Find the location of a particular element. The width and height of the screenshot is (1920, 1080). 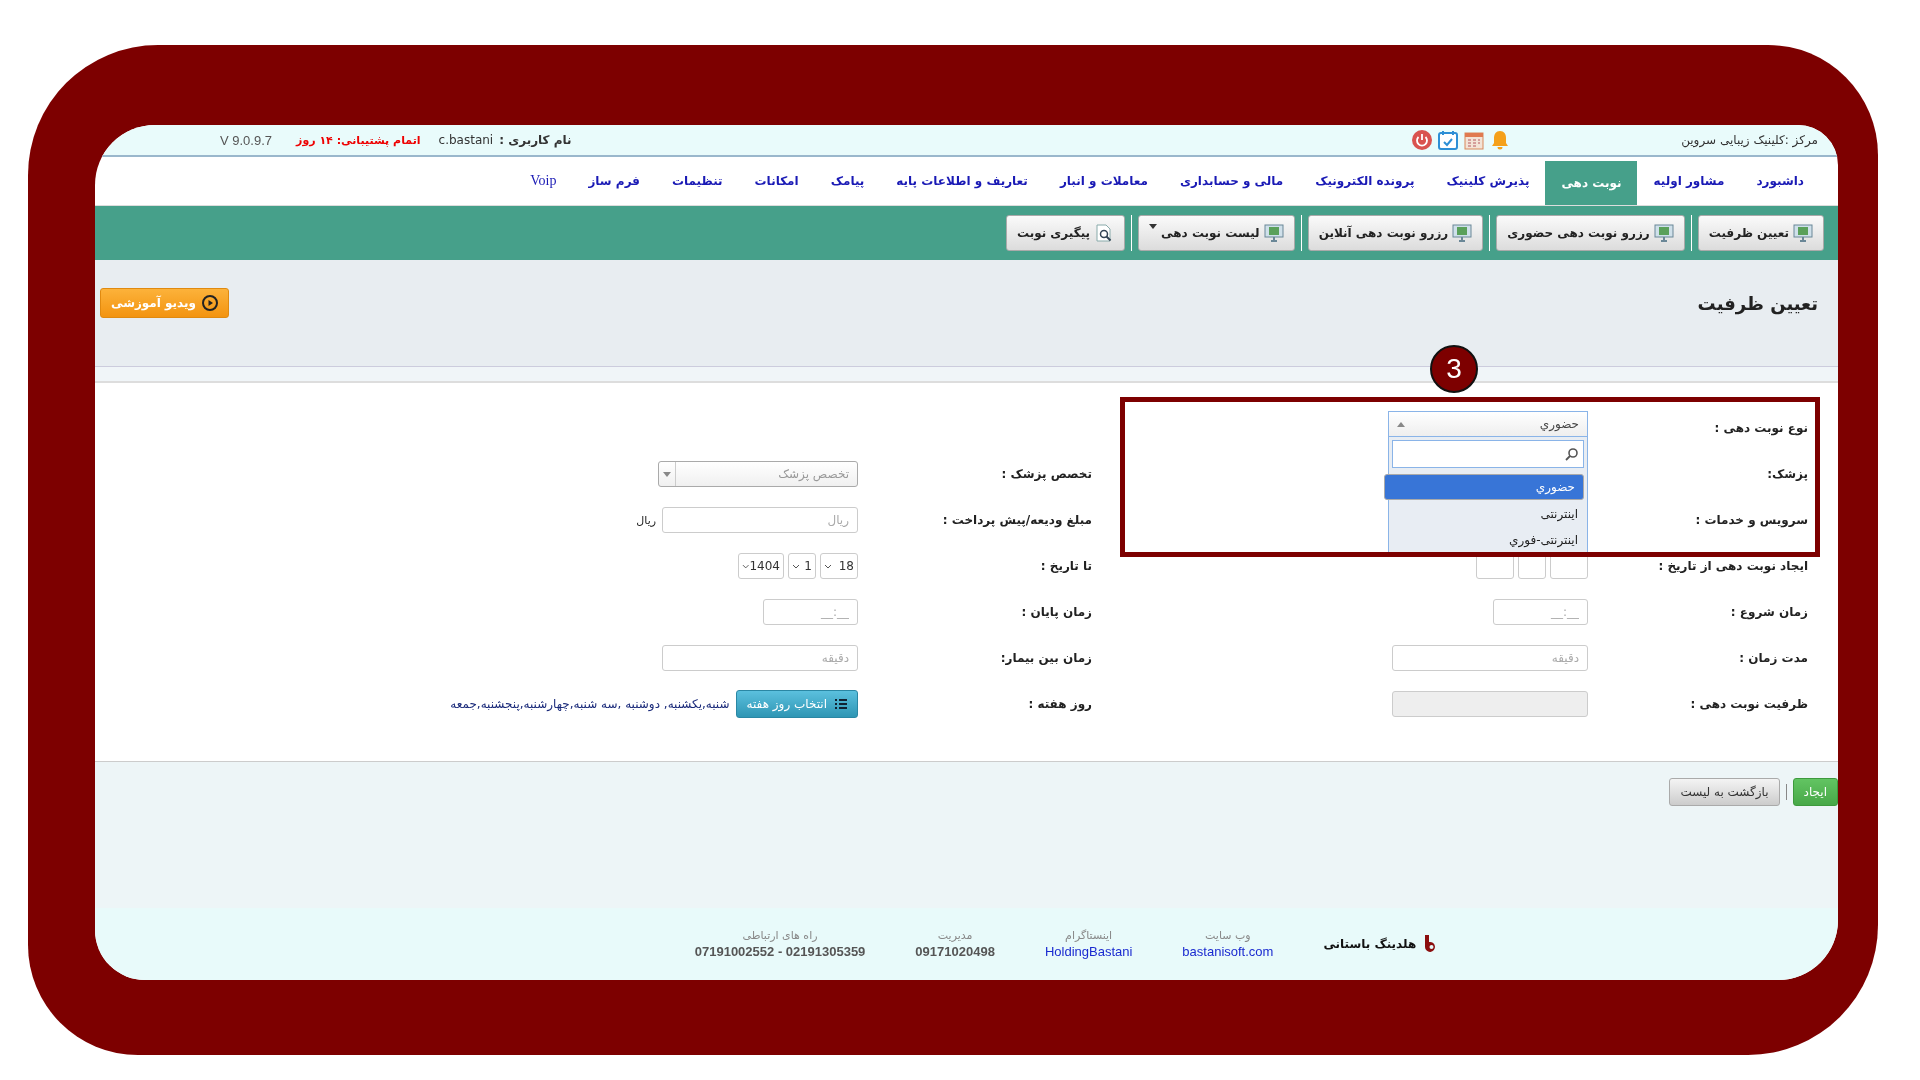

field-label: پزشک: is located at coordinates (1787, 474).